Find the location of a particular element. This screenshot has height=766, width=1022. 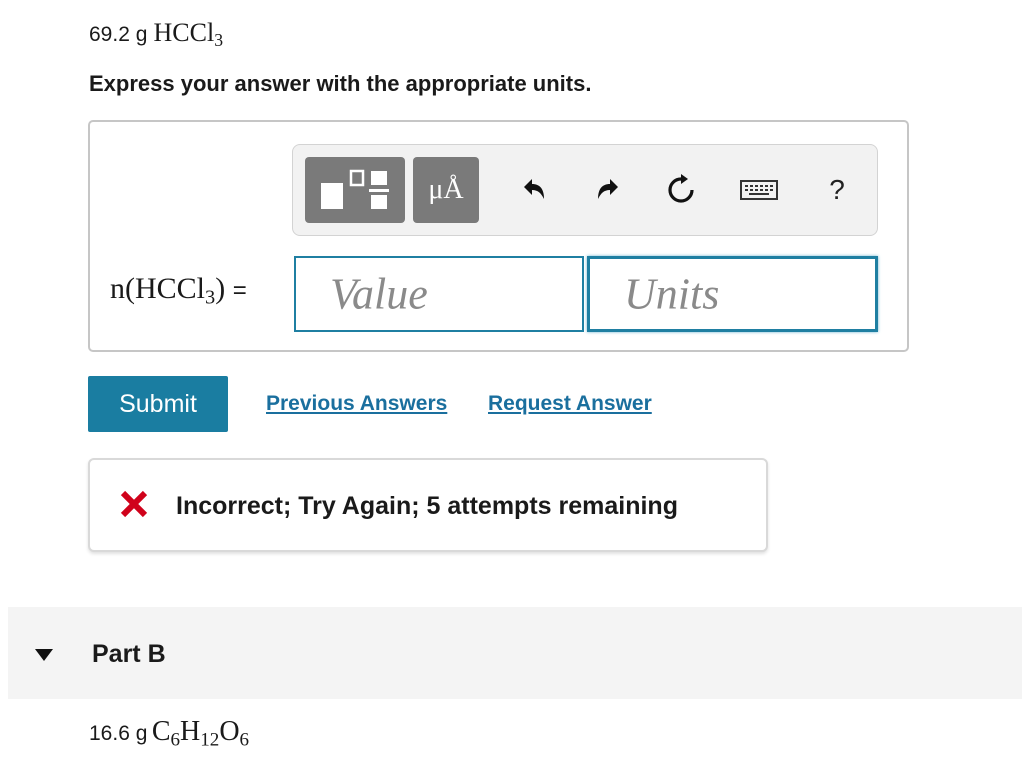

keyboard-button is located at coordinates (759, 190).